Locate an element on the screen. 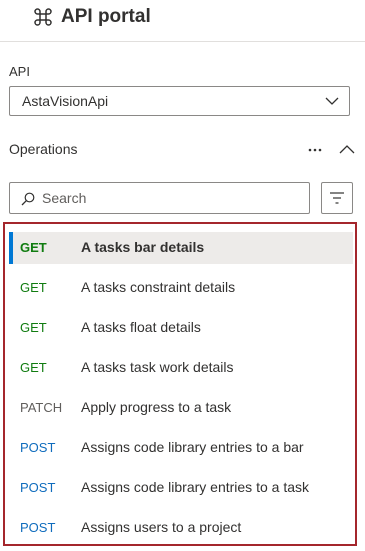  command-icon is located at coordinates (43, 17).